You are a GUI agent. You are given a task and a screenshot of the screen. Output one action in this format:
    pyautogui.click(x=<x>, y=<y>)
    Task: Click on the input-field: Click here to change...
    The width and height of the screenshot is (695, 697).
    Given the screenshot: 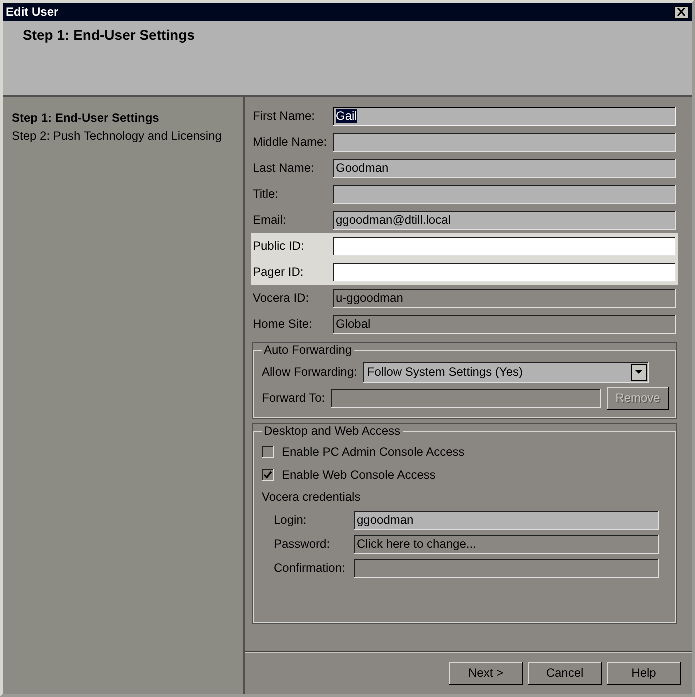 What is the action you would take?
    pyautogui.click(x=506, y=544)
    